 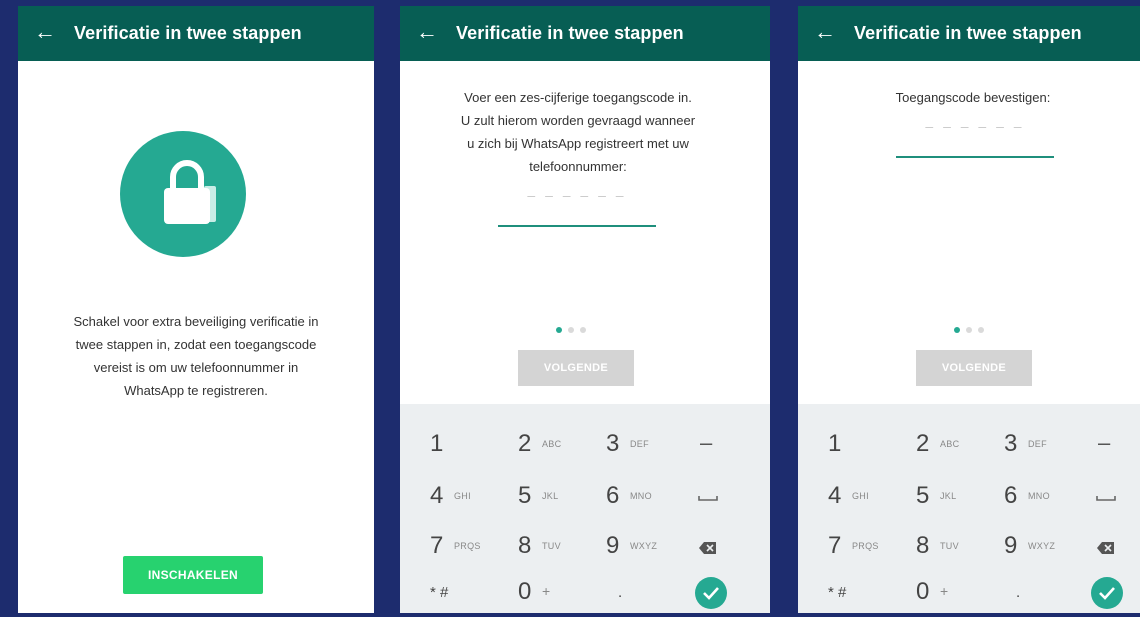 I want to click on key-digit: 8, so click(x=923, y=545).